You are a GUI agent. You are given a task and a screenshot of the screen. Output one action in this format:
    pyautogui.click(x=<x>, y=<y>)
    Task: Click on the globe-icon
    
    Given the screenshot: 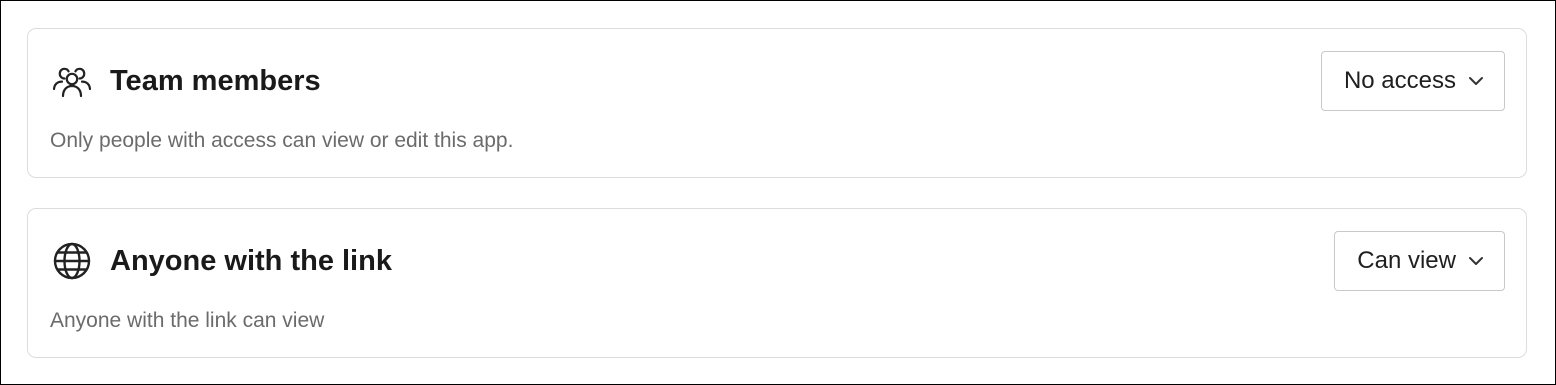 What is the action you would take?
    pyautogui.click(x=72, y=261)
    